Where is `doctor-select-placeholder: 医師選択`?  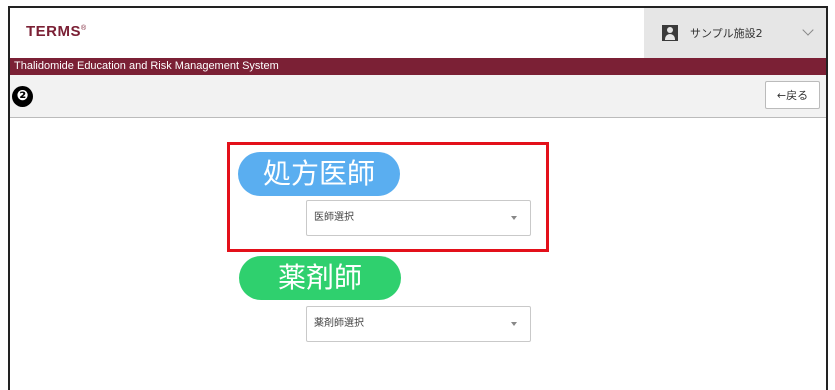 doctor-select-placeholder: 医師選択 is located at coordinates (334, 217).